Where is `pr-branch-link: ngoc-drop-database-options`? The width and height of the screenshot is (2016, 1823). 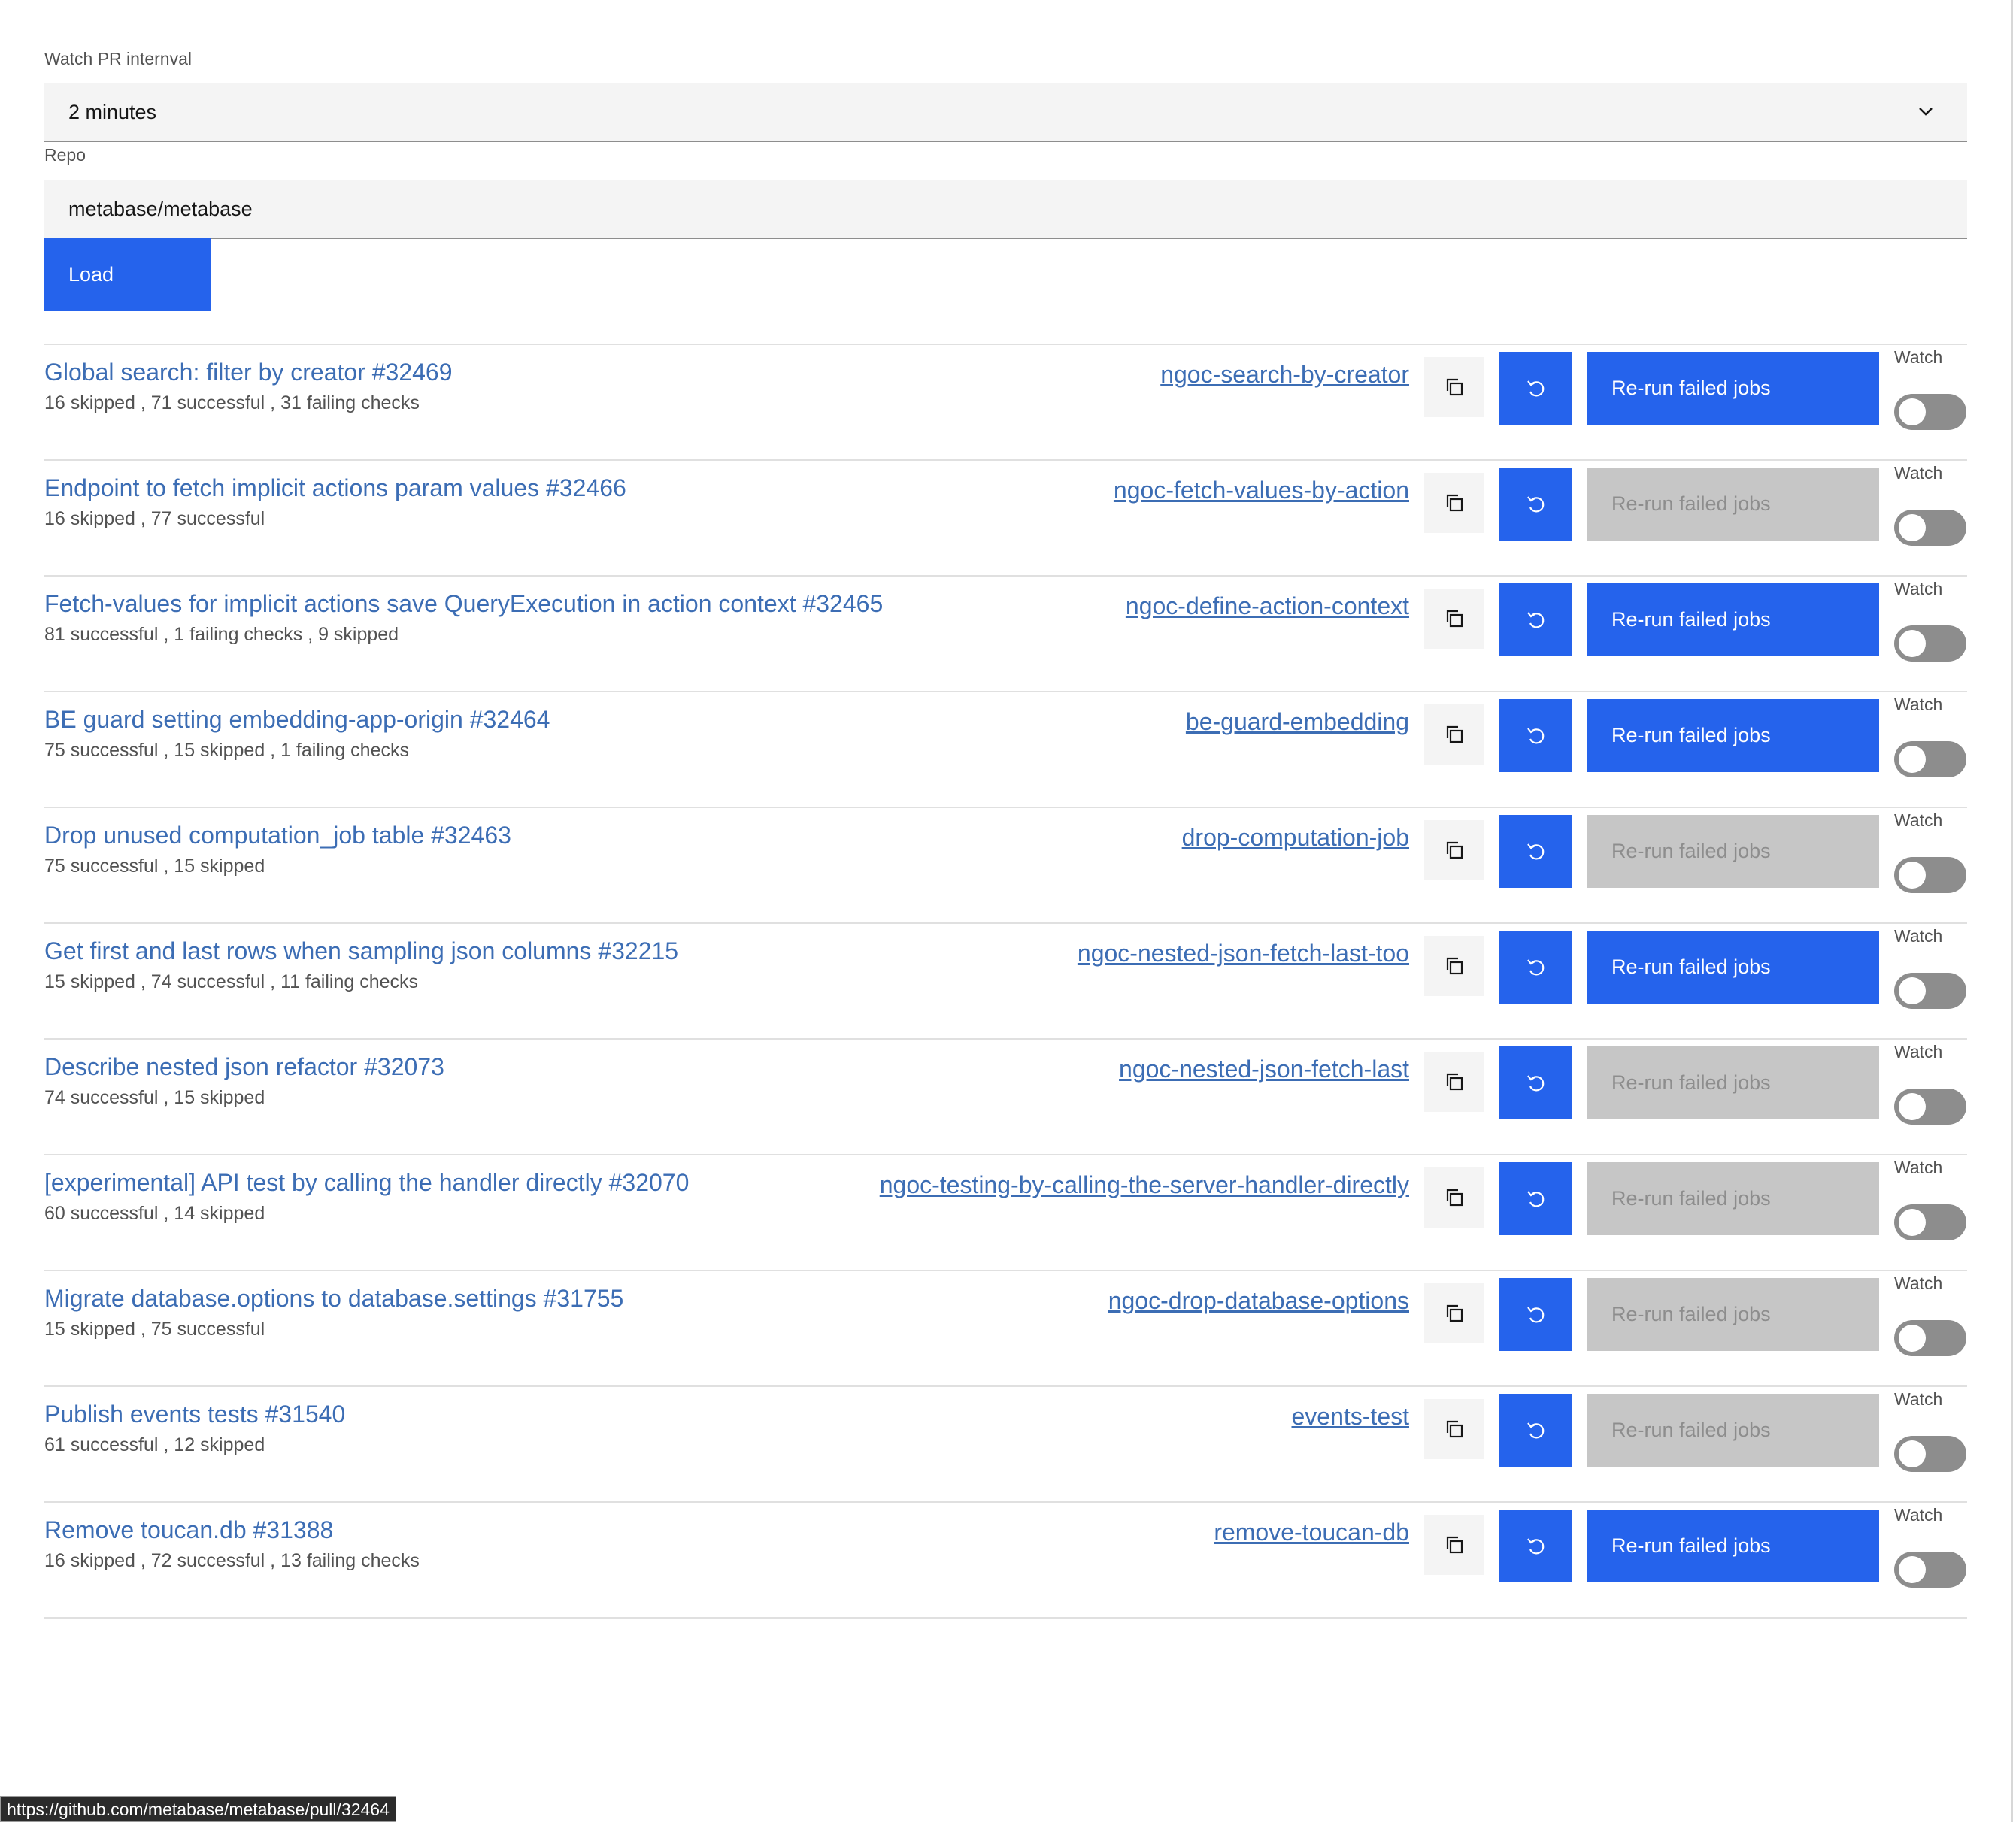 pr-branch-link: ngoc-drop-database-options is located at coordinates (1258, 1301).